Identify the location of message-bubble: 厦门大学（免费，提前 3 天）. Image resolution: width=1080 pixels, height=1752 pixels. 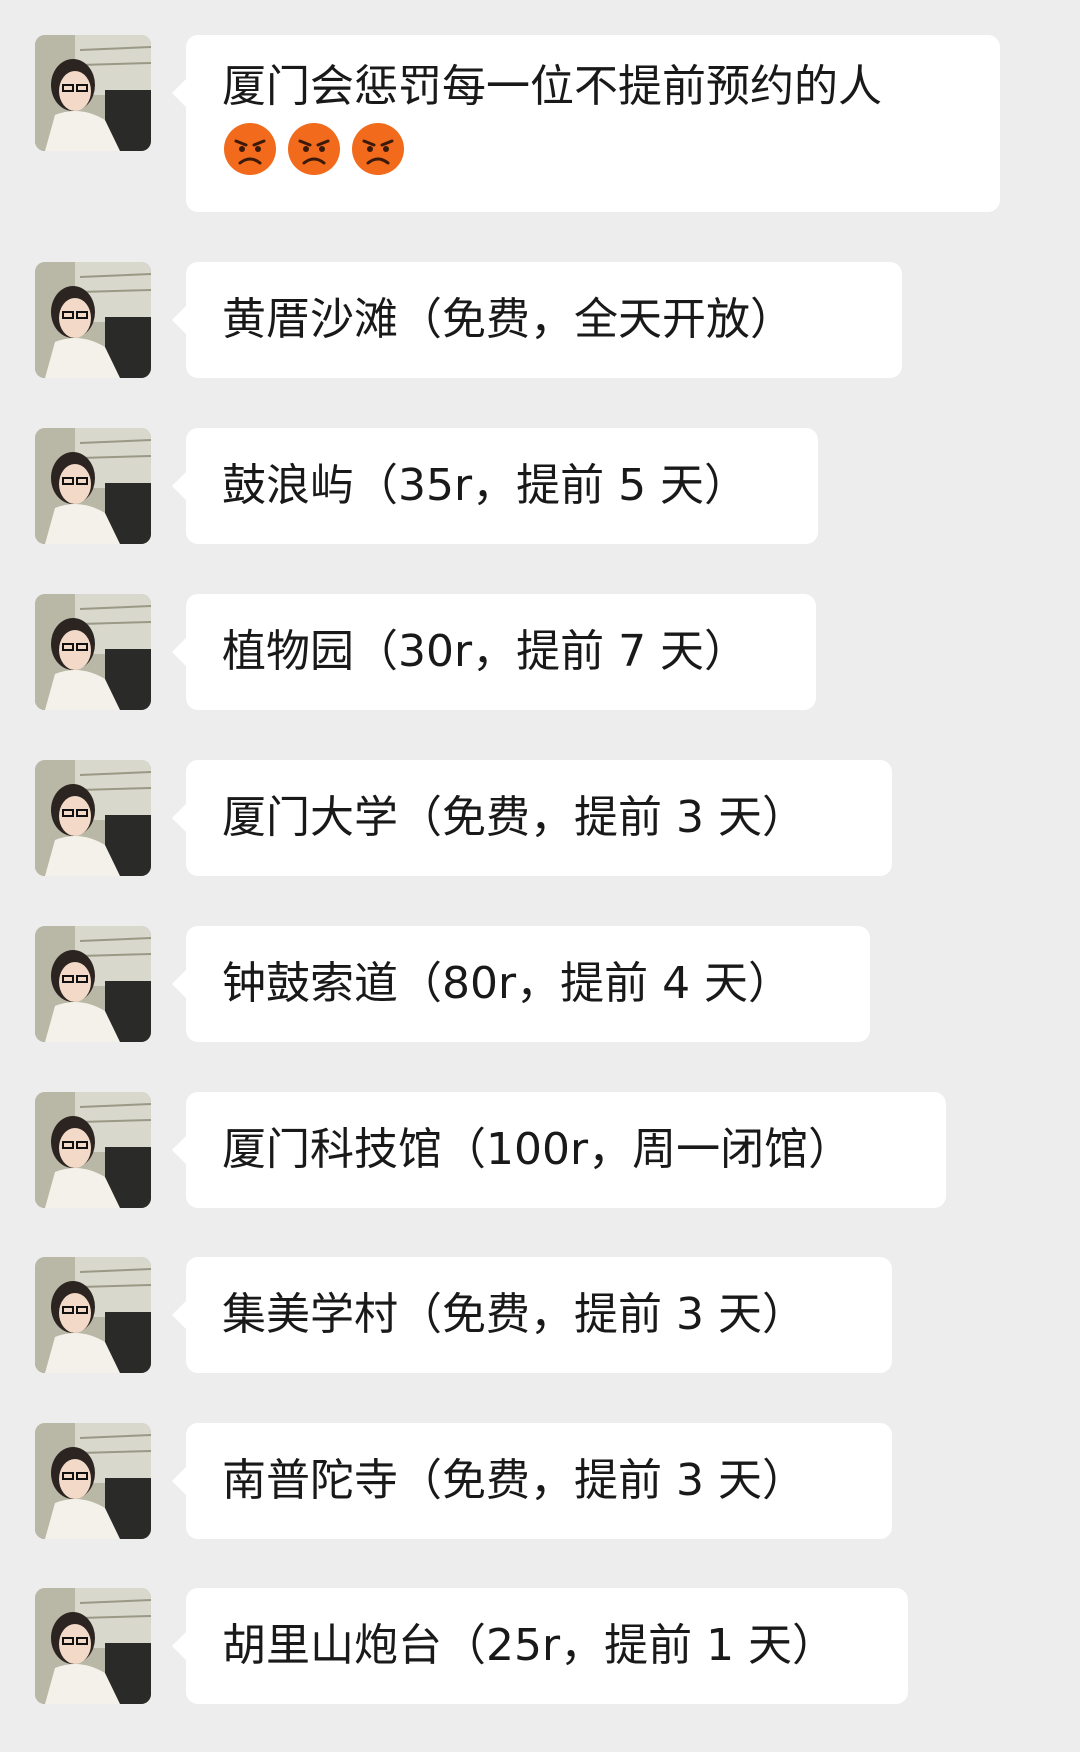
(532, 818).